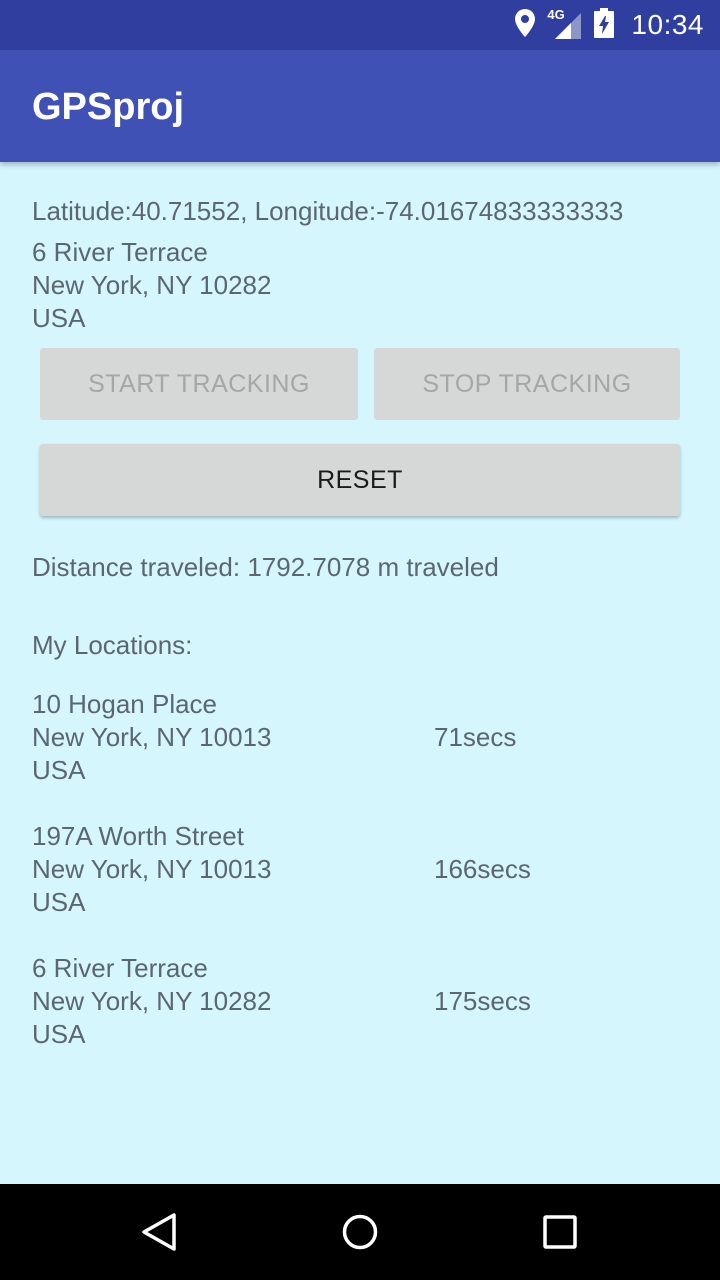  I want to click on status-time: 10:34, so click(667, 24).